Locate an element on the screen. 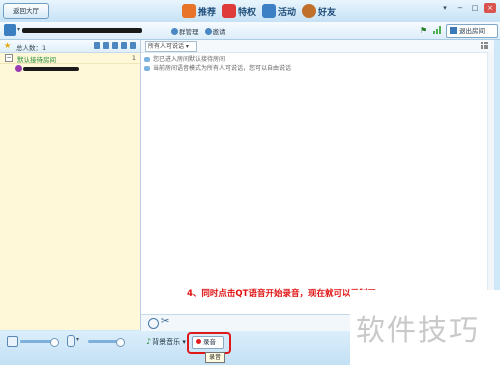 This screenshot has width=500, height=365. friends-icon is located at coordinates (309, 11).